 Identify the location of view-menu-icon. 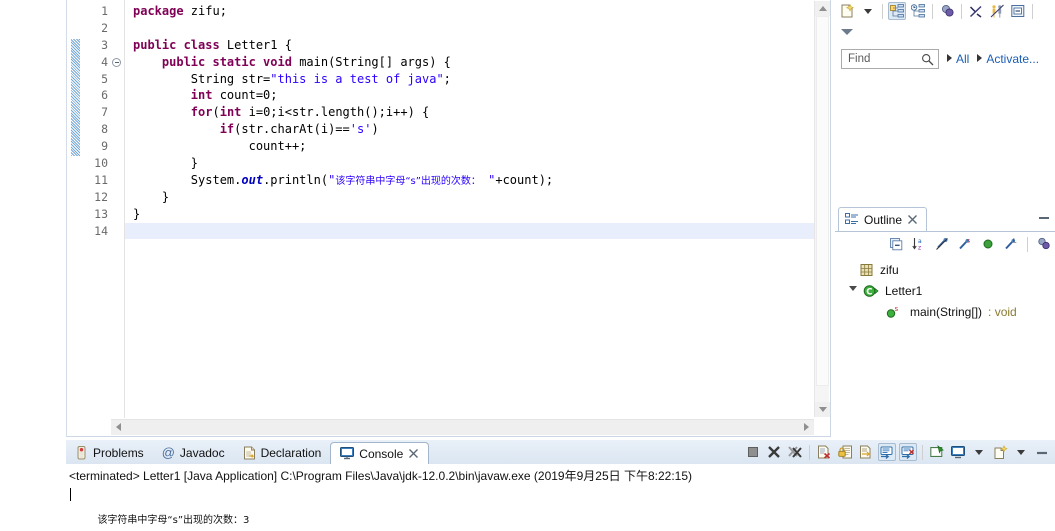
(1044, 244).